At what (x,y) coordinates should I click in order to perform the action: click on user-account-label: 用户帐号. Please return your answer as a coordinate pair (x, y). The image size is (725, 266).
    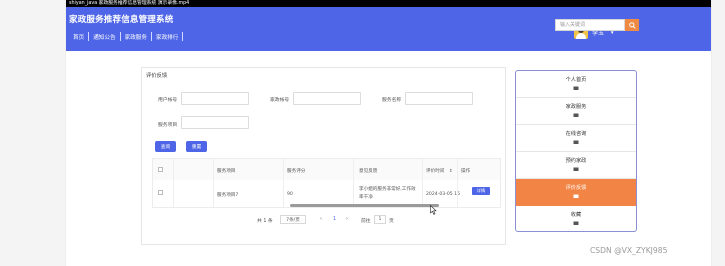
    Looking at the image, I should click on (168, 100).